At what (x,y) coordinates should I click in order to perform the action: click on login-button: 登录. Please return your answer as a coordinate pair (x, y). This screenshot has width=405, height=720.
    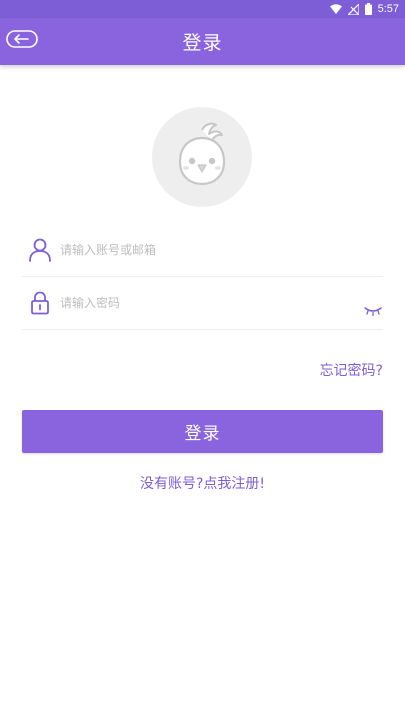
    Looking at the image, I should click on (202, 431).